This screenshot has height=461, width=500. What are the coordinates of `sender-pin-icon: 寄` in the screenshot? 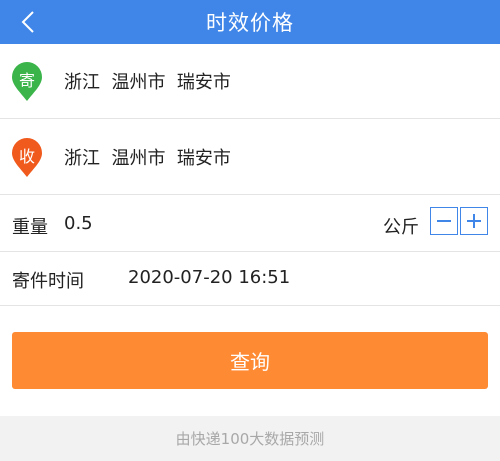 It's located at (27, 82).